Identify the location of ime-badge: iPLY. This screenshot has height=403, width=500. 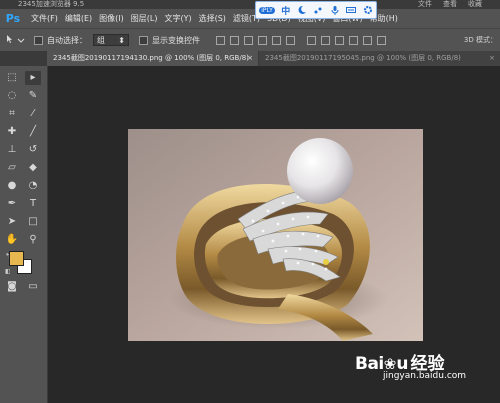
(267, 10).